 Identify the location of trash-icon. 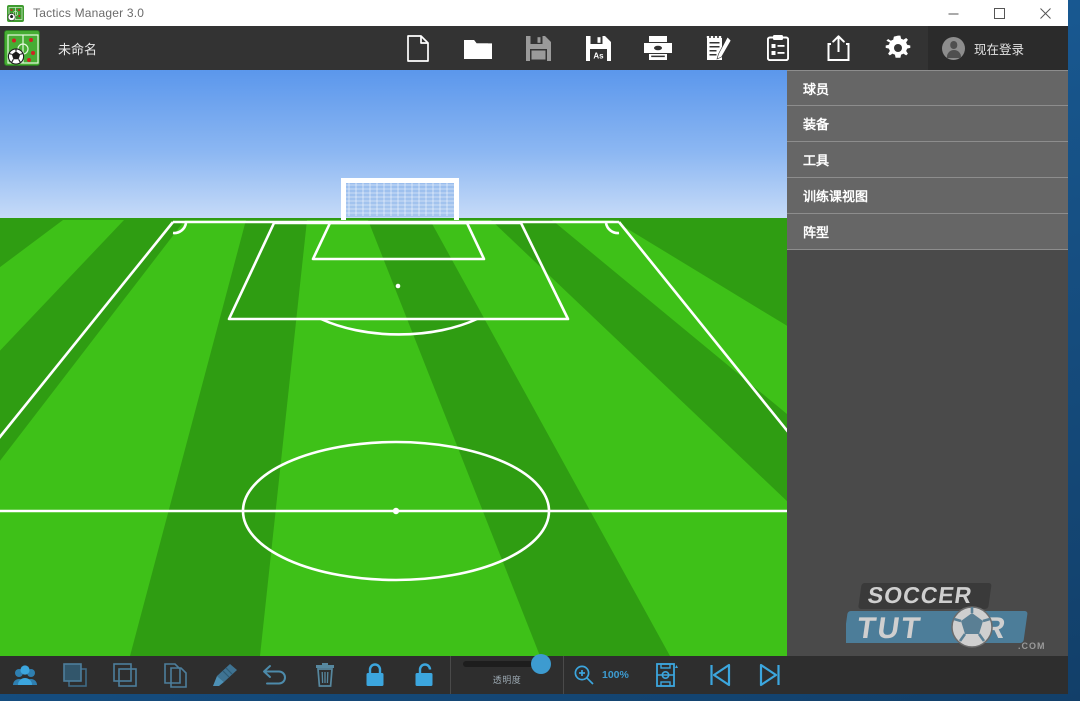
(325, 675).